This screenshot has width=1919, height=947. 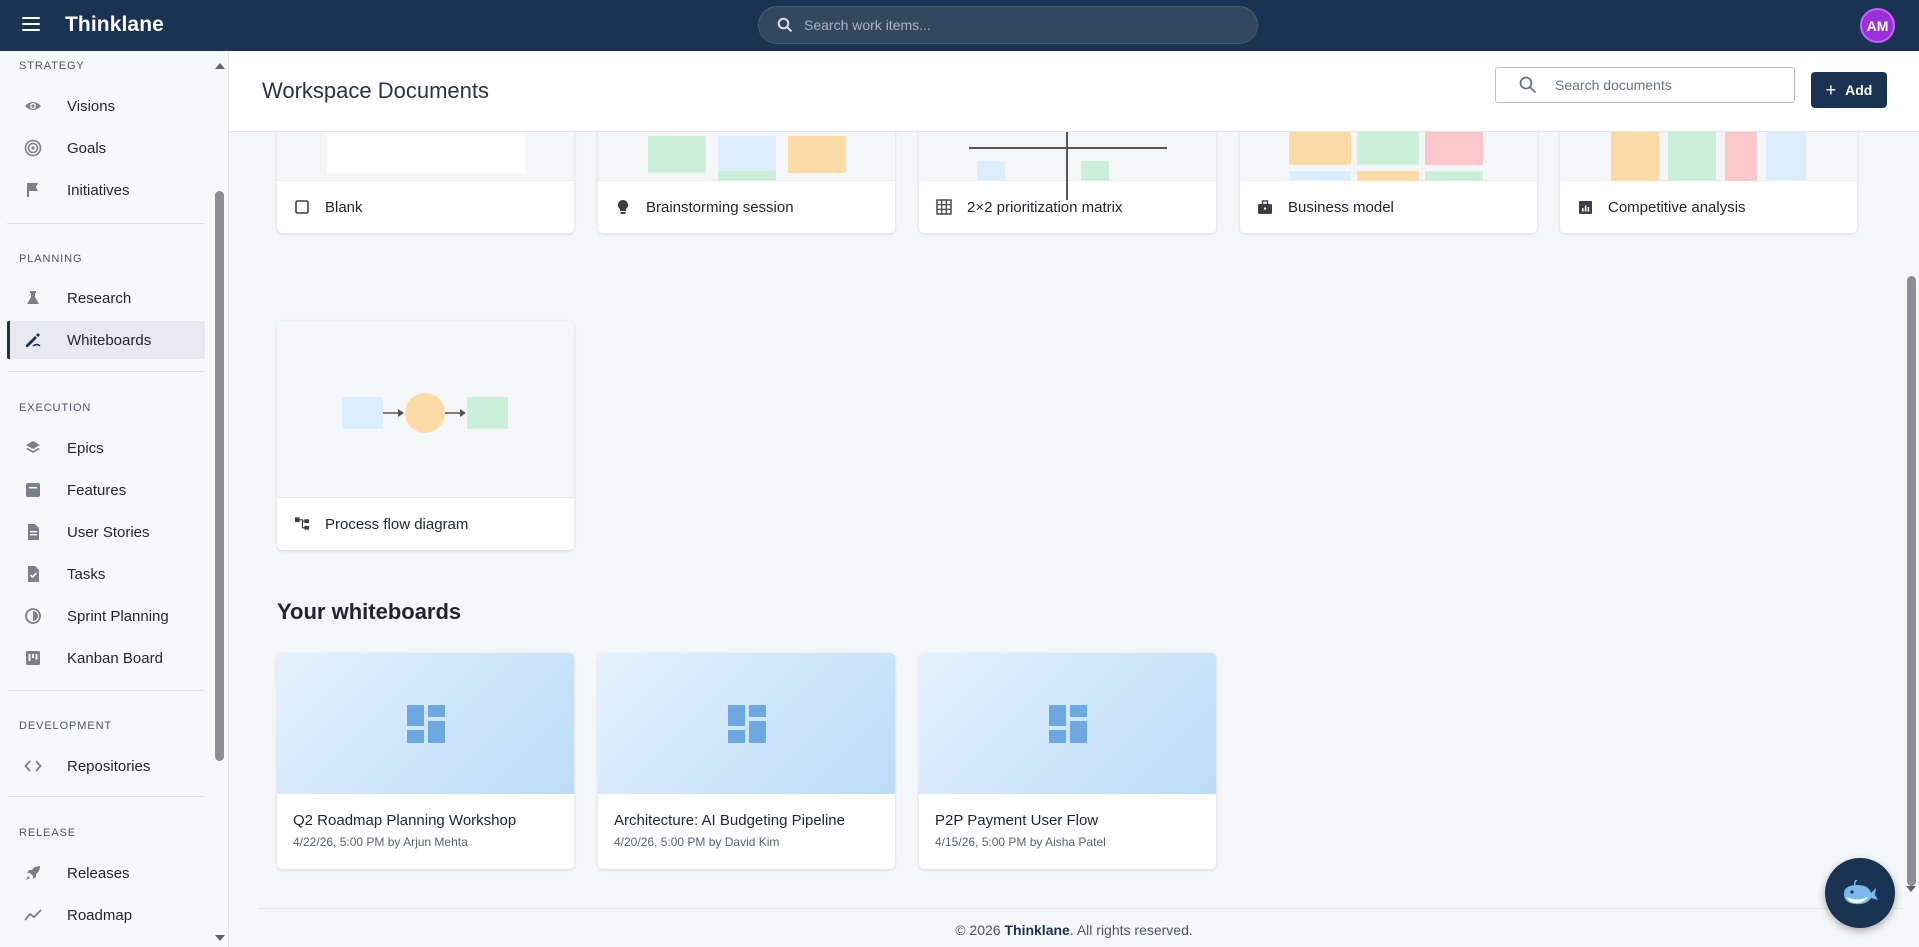 I want to click on sidebar-item-label: User Stories, so click(x=108, y=532).